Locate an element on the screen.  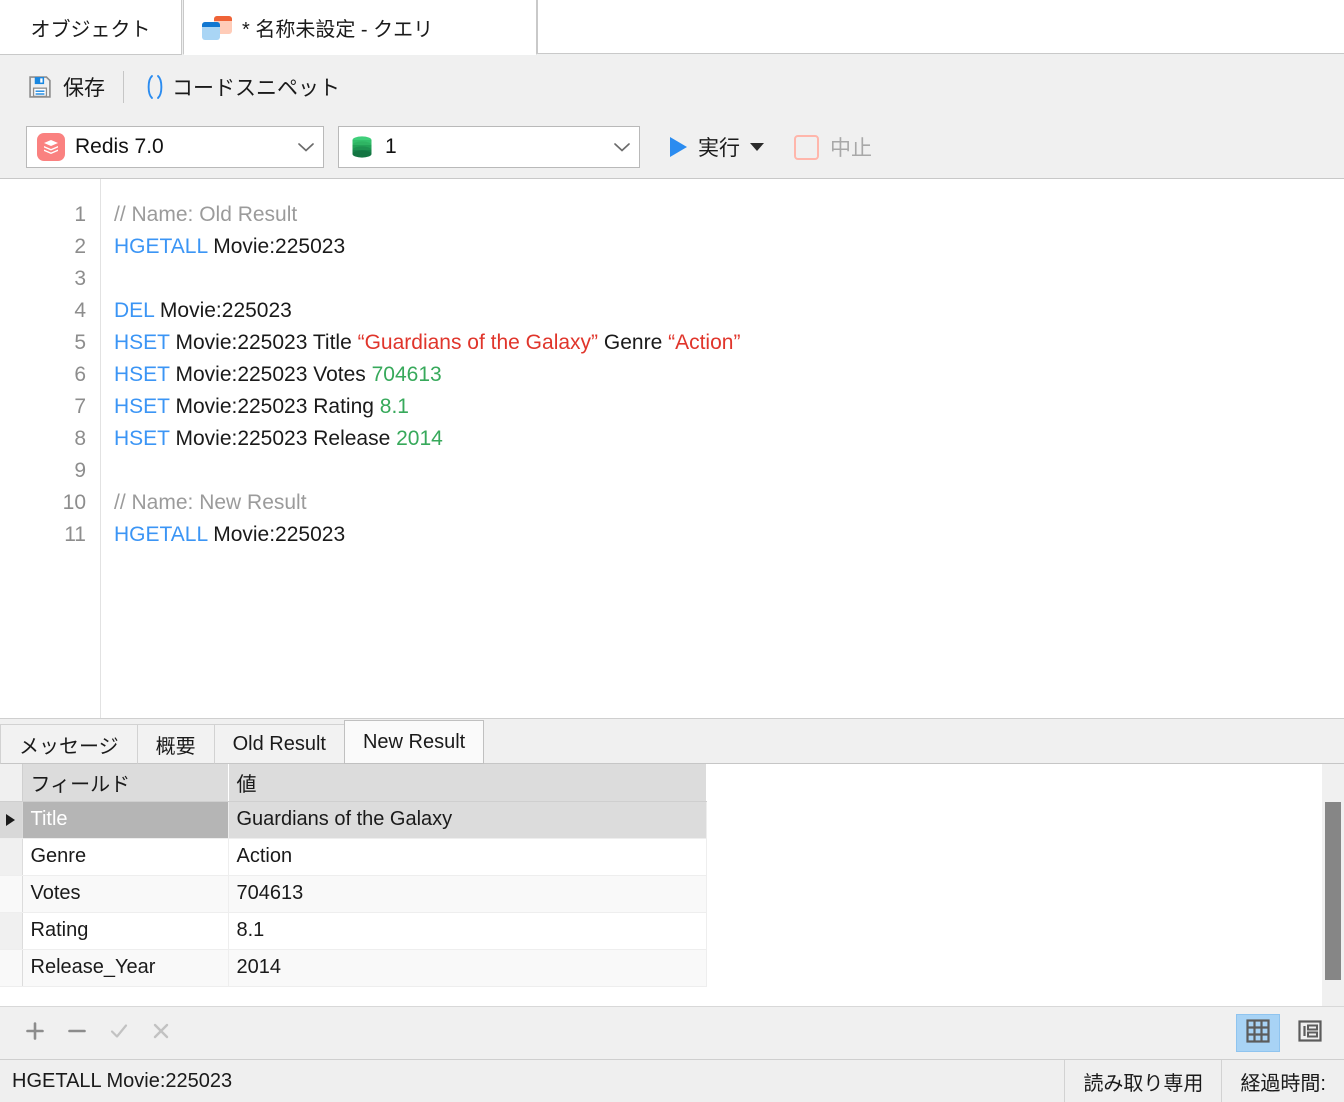
code-token: Movie:225023 Title is located at coordinates (263, 342).